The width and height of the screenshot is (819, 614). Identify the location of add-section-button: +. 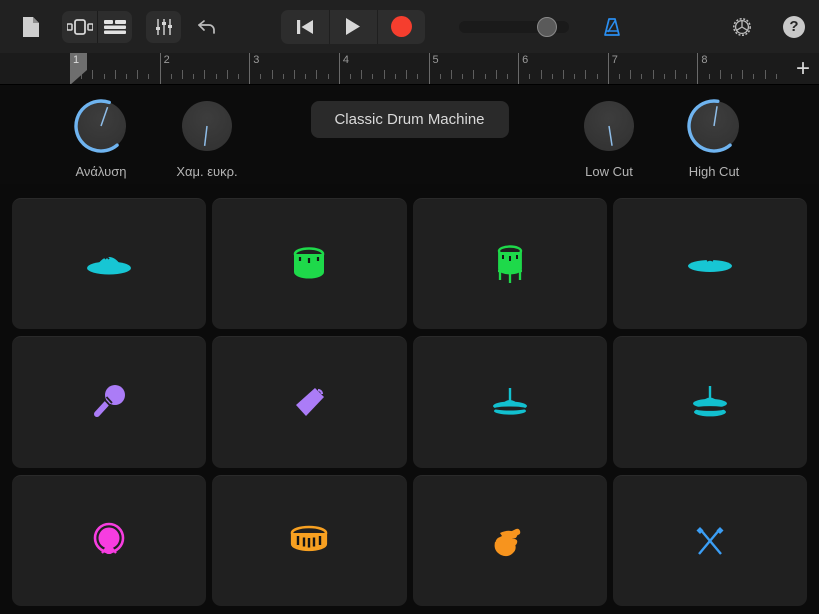
(803, 68).